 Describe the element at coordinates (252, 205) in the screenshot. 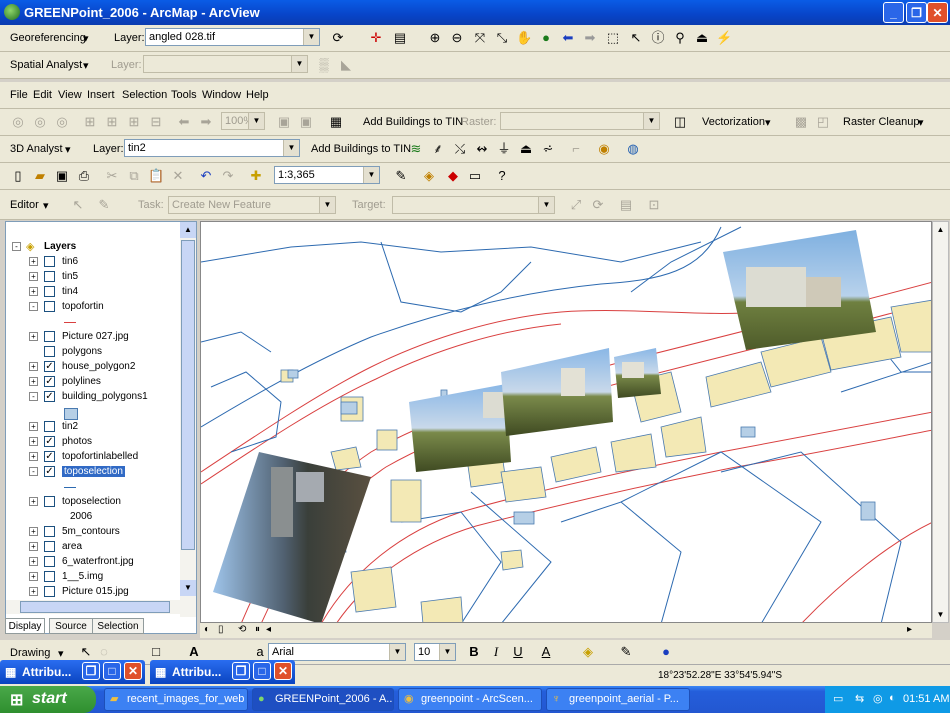

I see `task-select: Create New Feature ▼` at that location.